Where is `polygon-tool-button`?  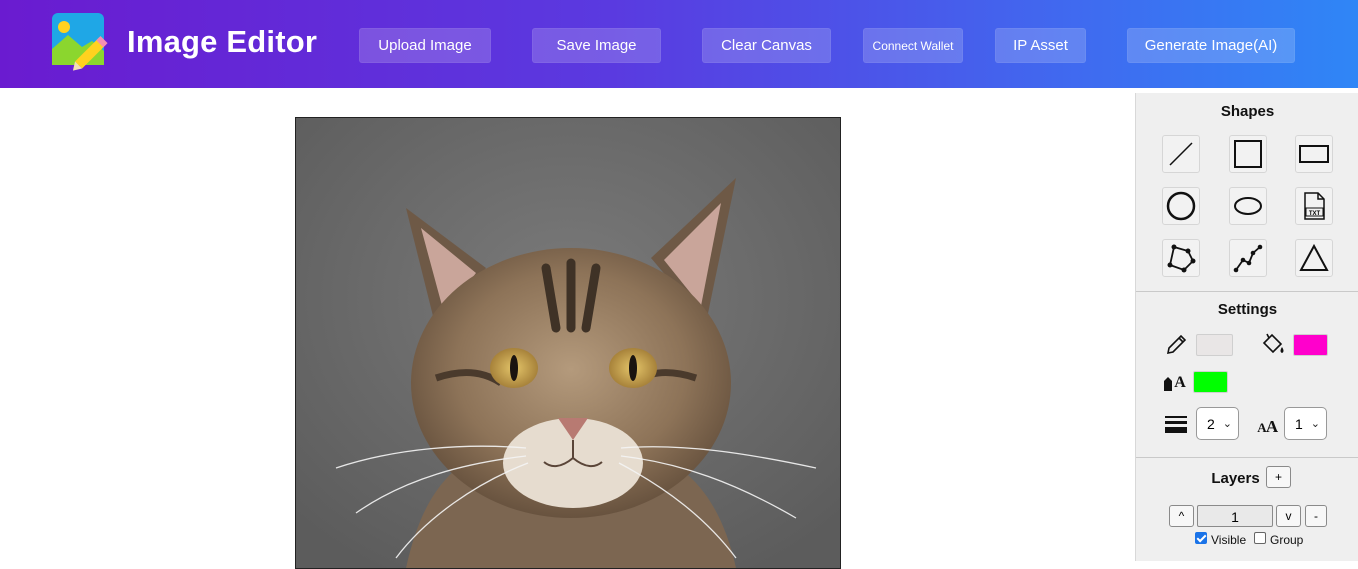
polygon-tool-button is located at coordinates (1181, 258).